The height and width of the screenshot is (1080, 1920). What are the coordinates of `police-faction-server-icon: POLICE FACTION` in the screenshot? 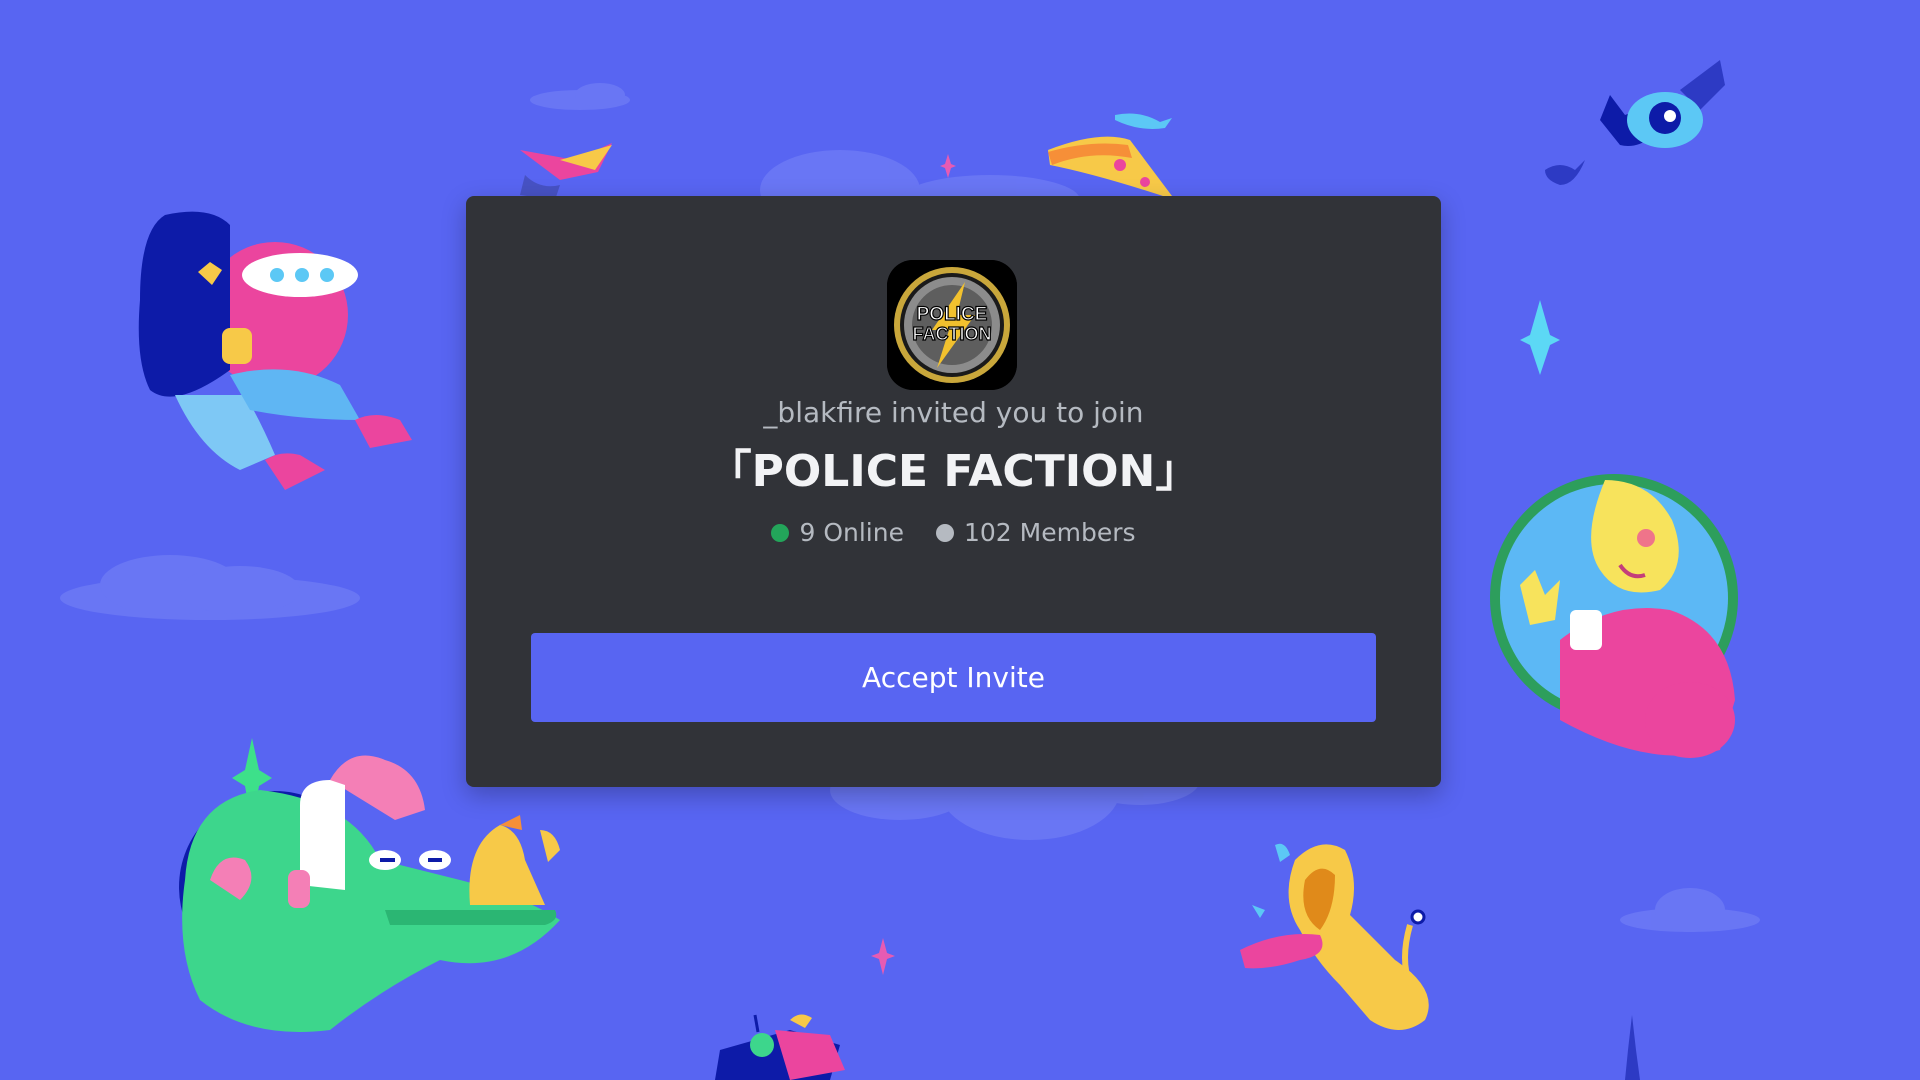 It's located at (952, 325).